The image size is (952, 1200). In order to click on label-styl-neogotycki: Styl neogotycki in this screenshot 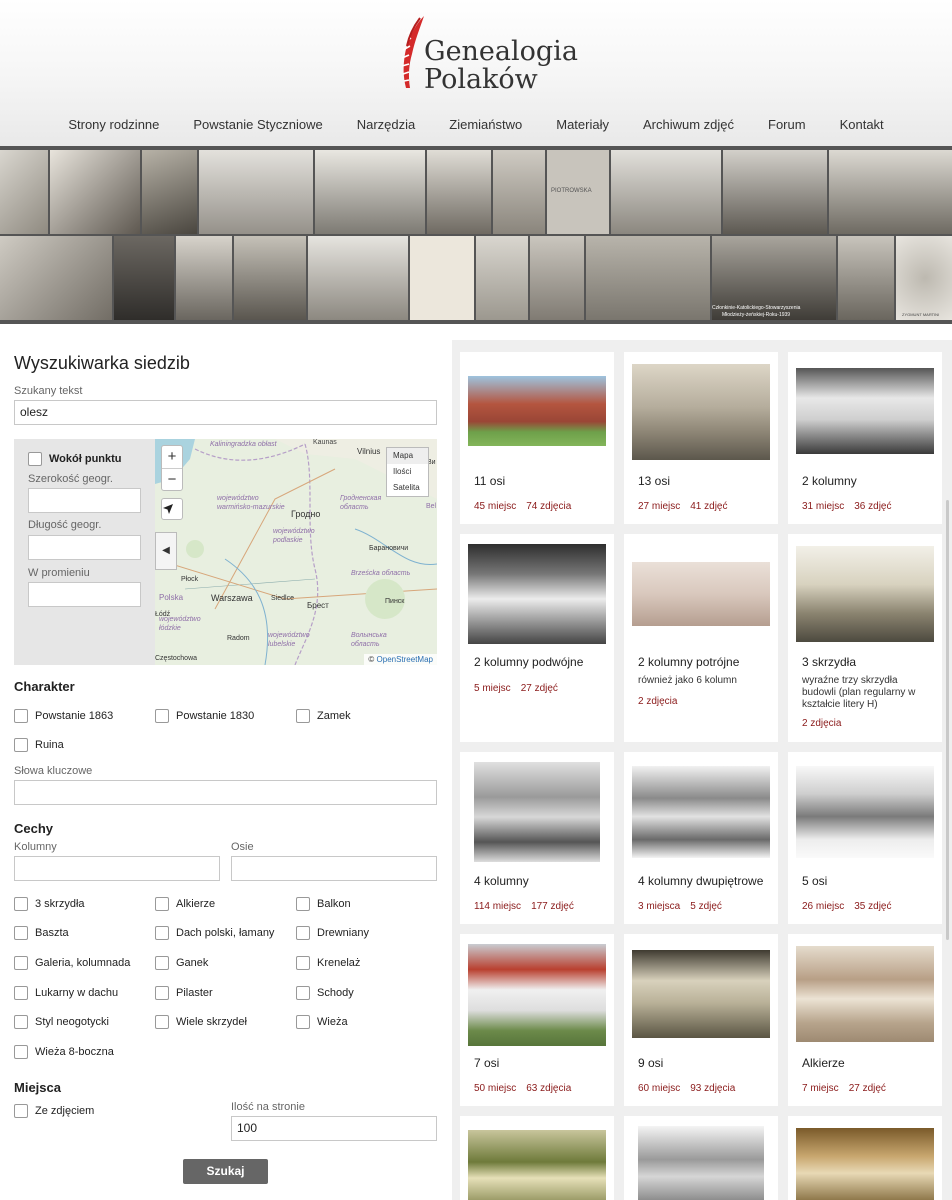, I will do `click(72, 1022)`.